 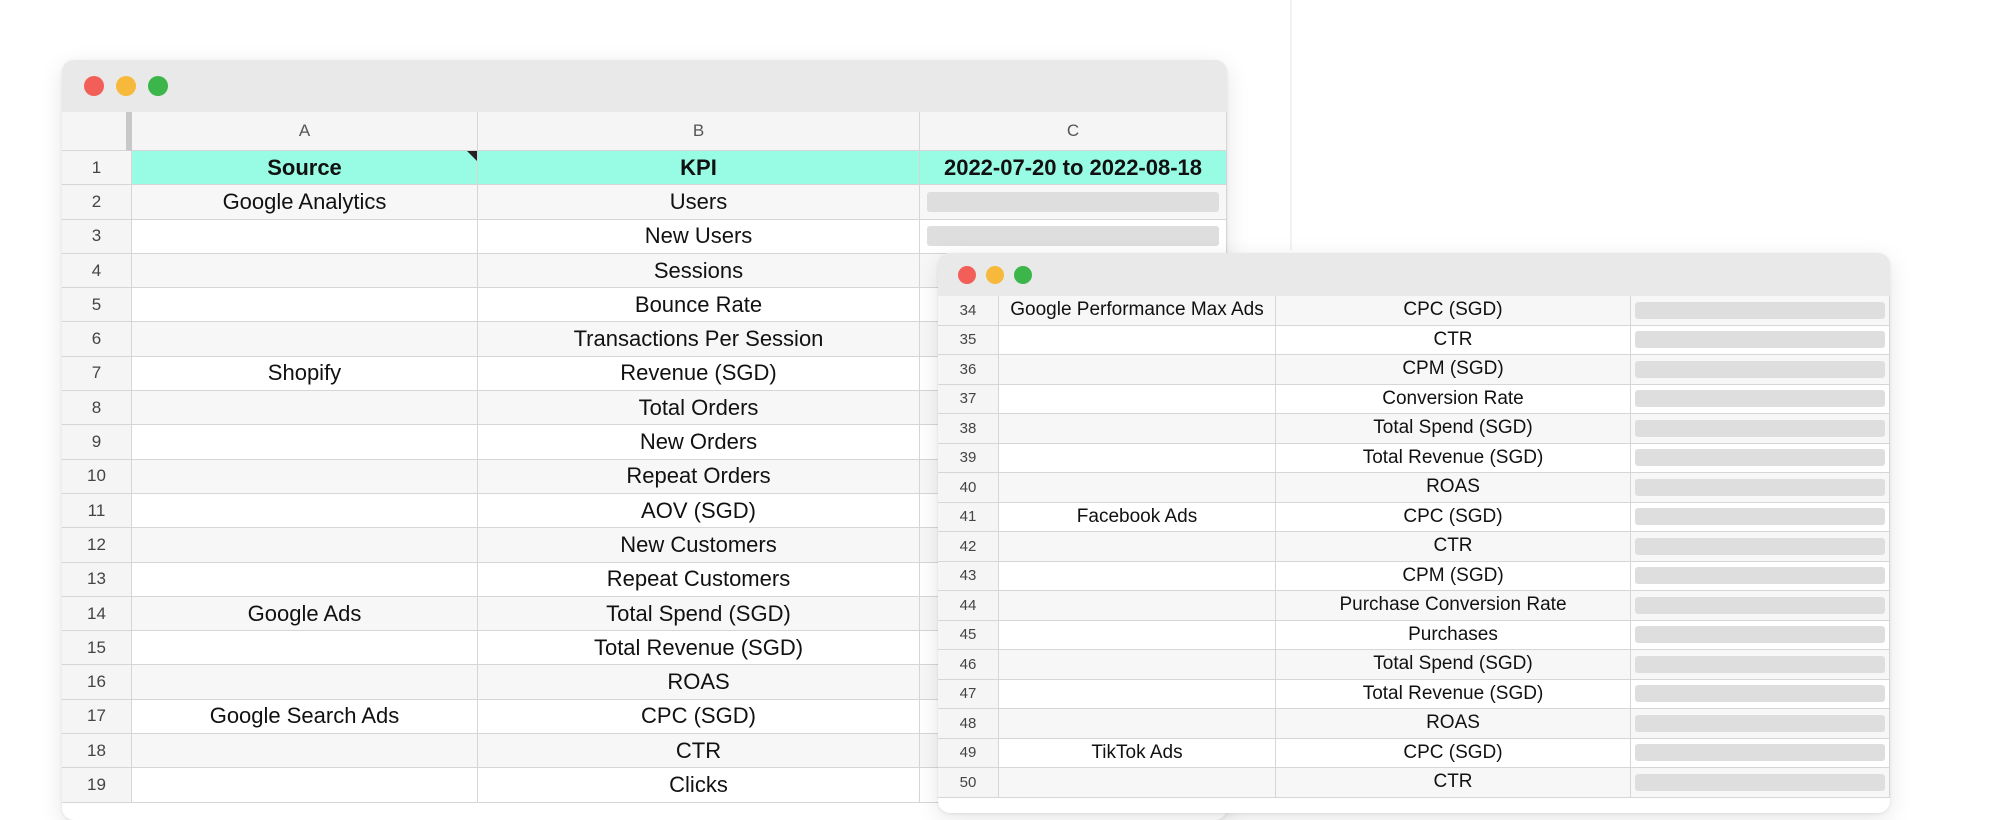 I want to click on kpi-cell: Purchase Conversion Rate, so click(x=1453, y=606).